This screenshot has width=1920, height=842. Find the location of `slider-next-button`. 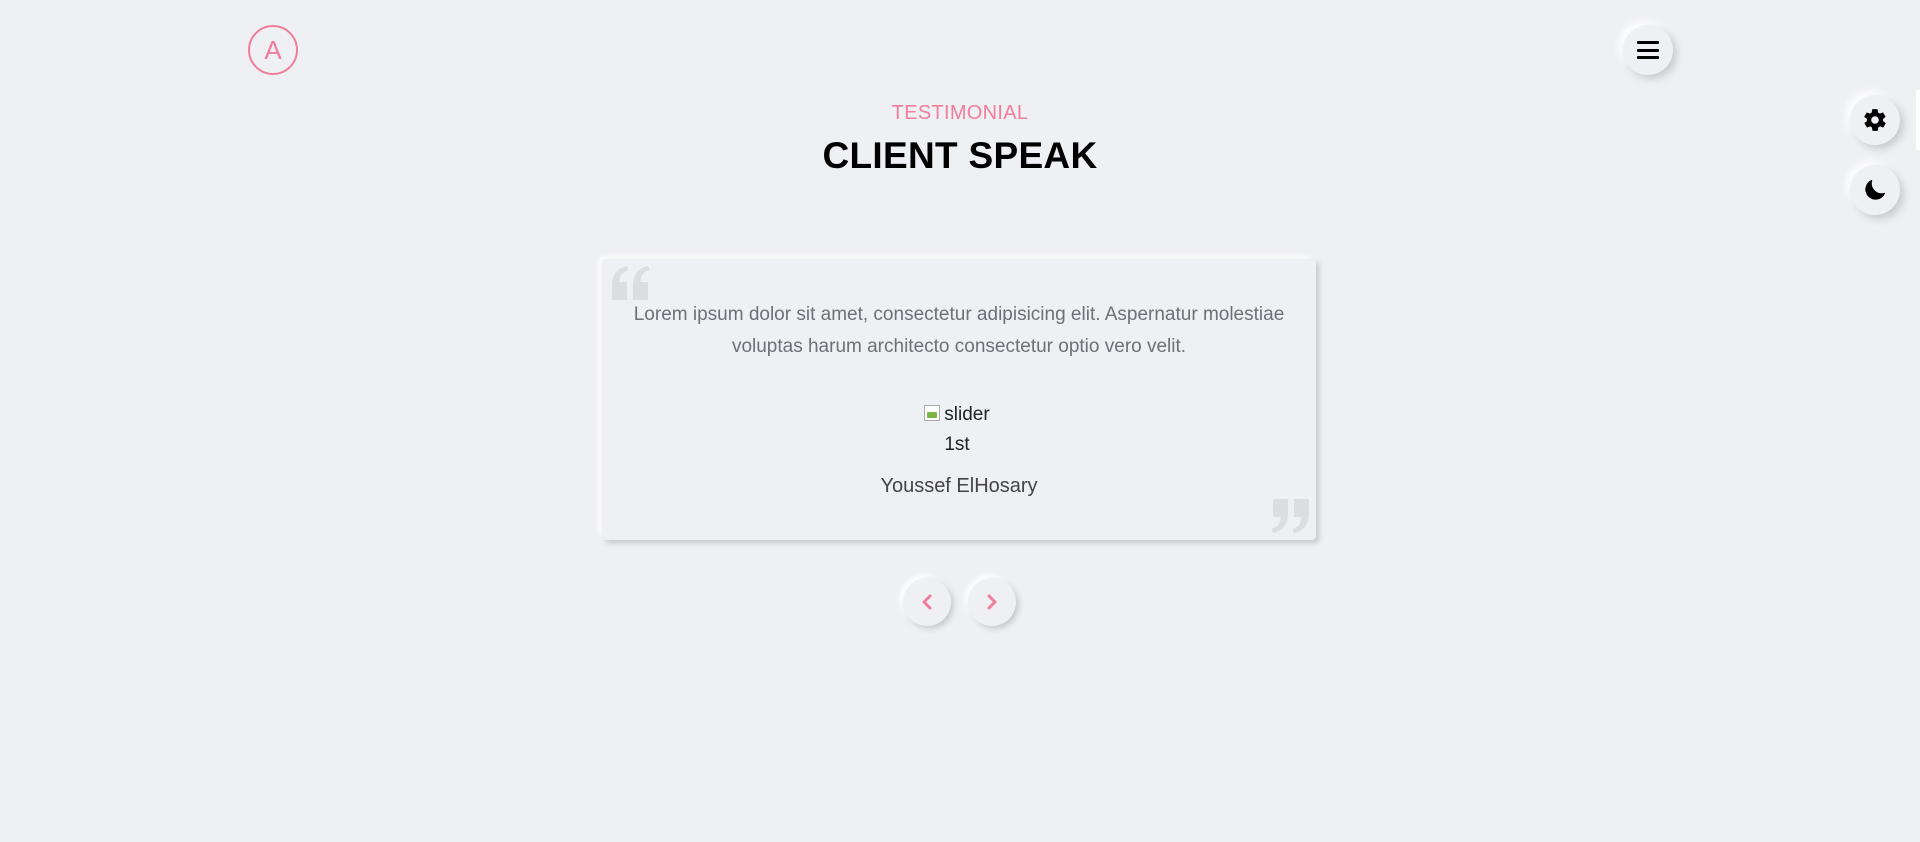

slider-next-button is located at coordinates (992, 602).